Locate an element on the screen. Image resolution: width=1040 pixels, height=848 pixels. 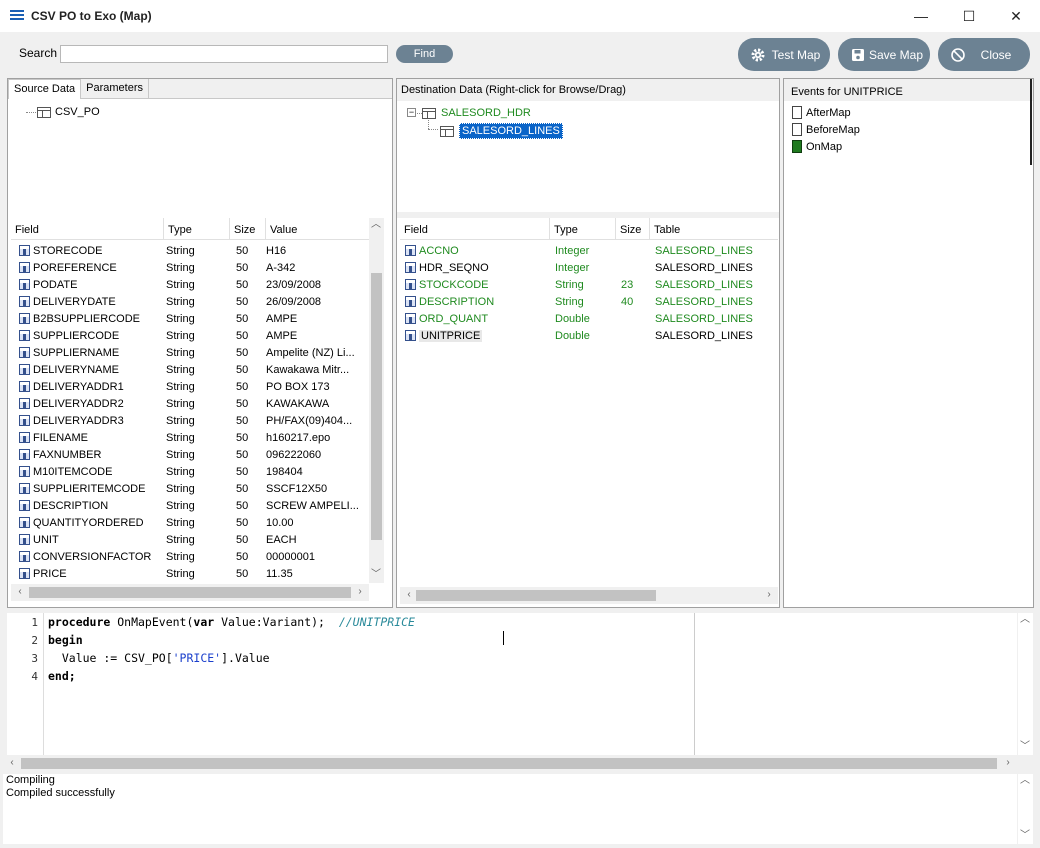
table-row: UNITPRICE Double SALESORD_LINES is located at coordinates (590, 335).